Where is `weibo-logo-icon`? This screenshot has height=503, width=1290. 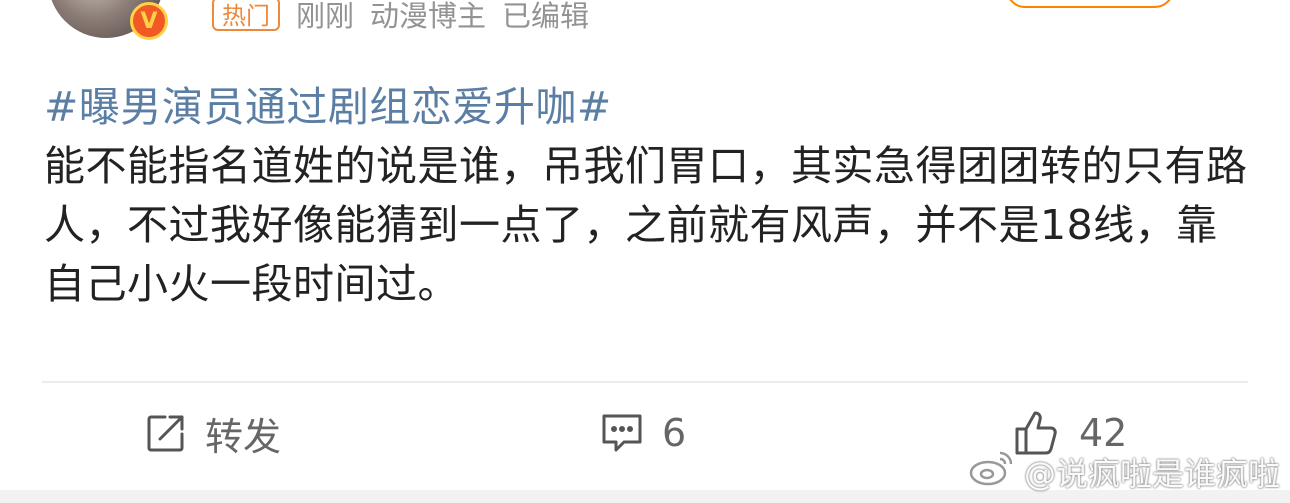 weibo-logo-icon is located at coordinates (992, 472).